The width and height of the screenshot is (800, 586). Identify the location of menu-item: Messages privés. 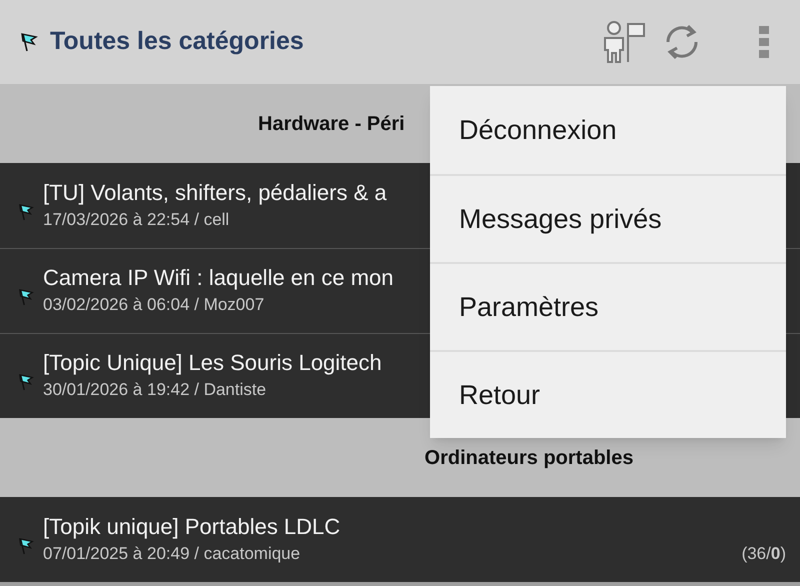
(608, 218).